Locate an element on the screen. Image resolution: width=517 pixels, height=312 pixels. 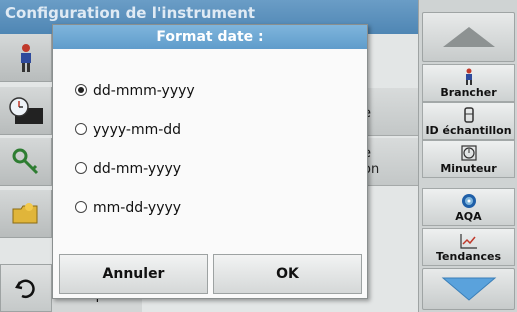
option-yyyy-mm-dd: yyyy-mm-dd is located at coordinates (128, 130).